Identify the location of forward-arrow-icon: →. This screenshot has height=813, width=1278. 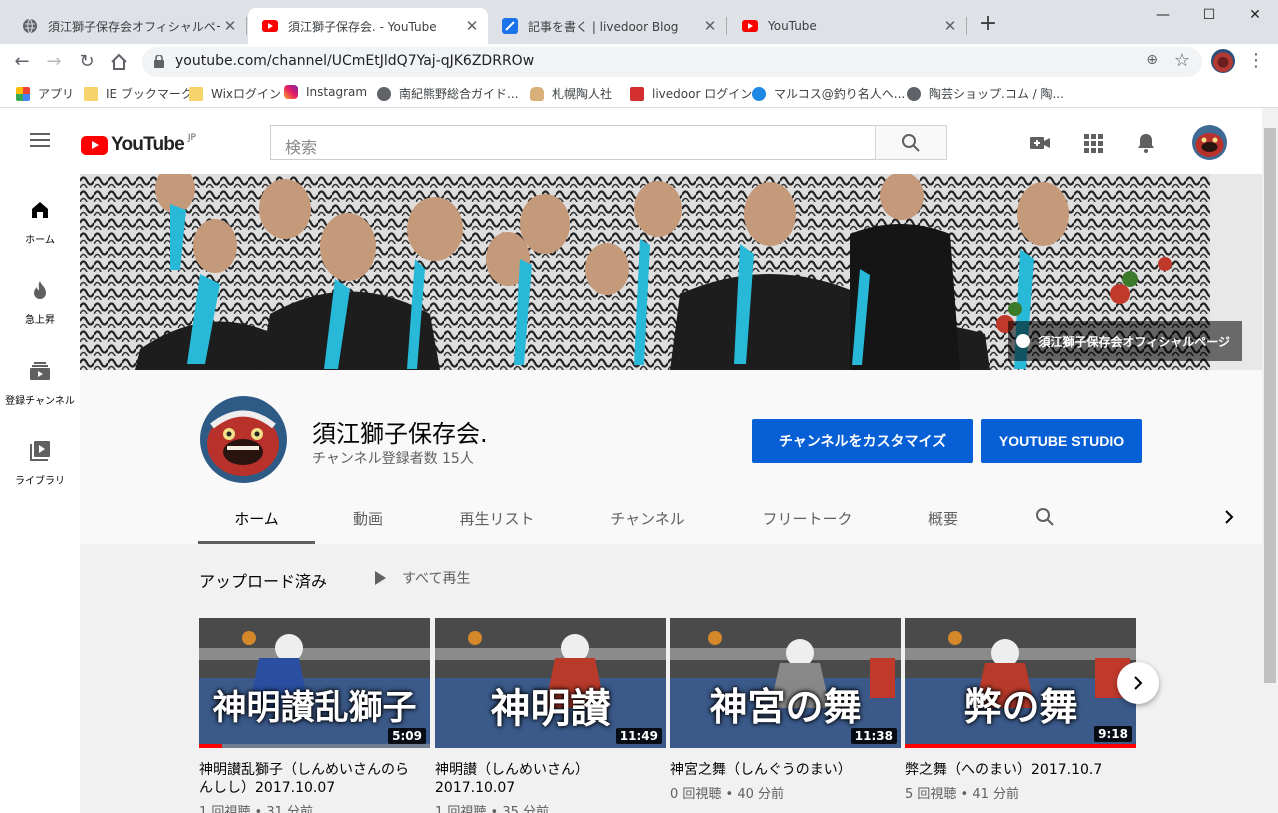
(54, 62).